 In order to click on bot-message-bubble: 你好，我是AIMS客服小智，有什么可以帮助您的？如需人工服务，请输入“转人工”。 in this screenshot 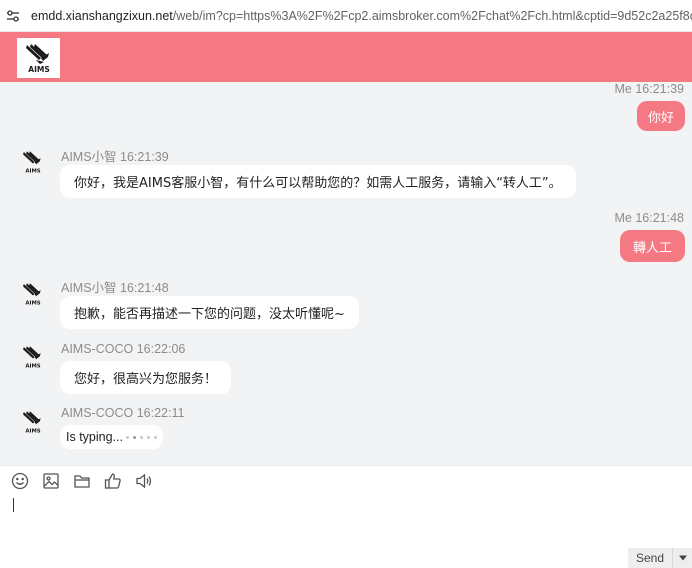, I will do `click(318, 181)`.